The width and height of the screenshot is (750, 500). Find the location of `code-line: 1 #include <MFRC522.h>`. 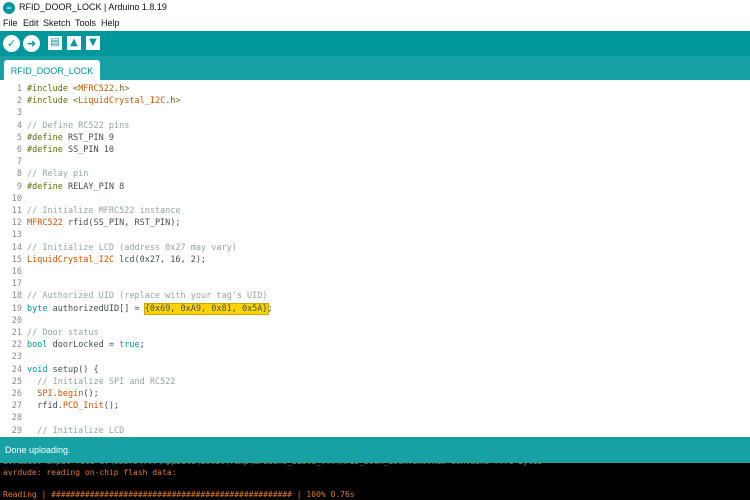

code-line: 1 #include <MFRC522.h> is located at coordinates (375, 89).